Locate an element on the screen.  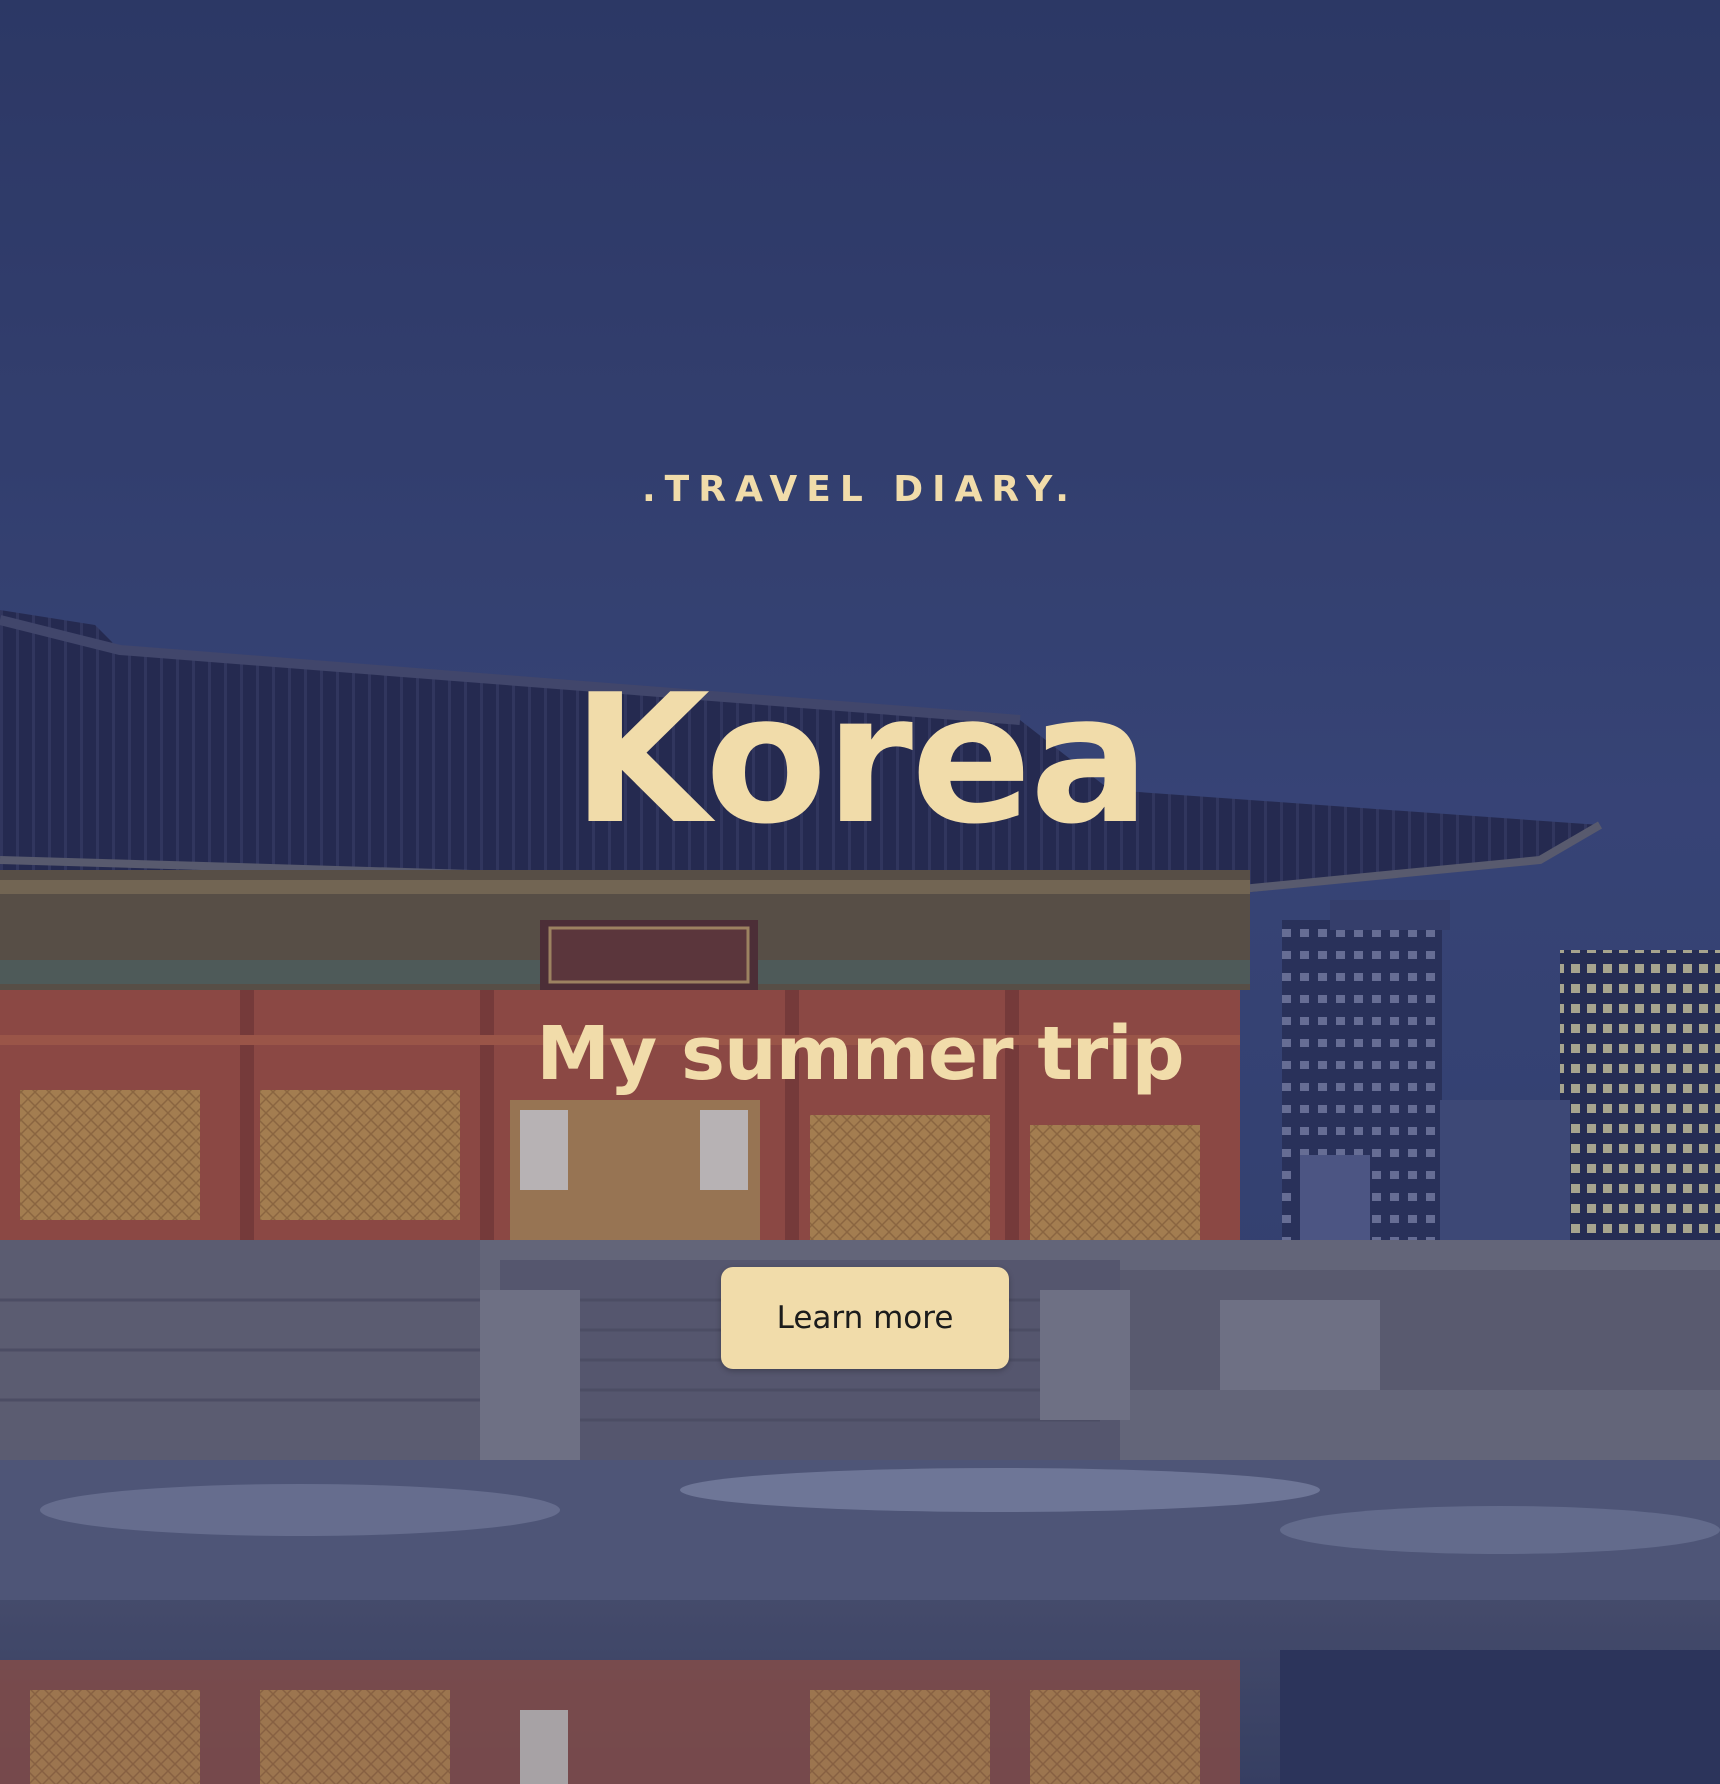
eyebrow-label: .TRAVEL DIARY. is located at coordinates (860, 489).